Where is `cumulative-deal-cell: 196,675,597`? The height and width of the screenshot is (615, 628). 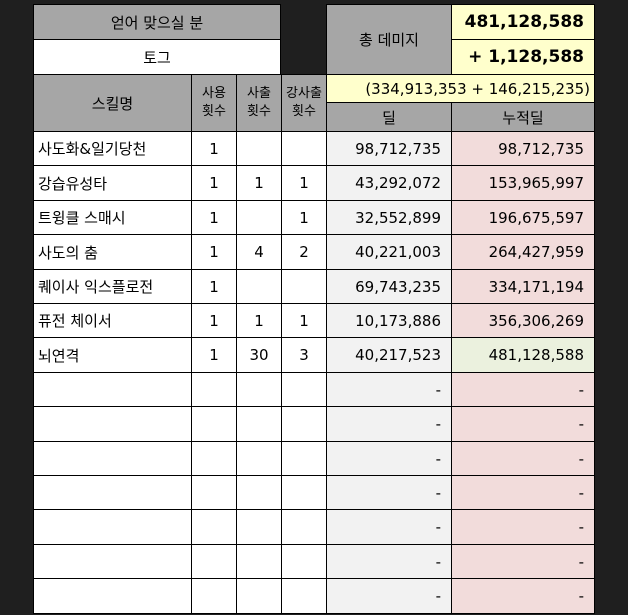 cumulative-deal-cell: 196,675,597 is located at coordinates (523, 217).